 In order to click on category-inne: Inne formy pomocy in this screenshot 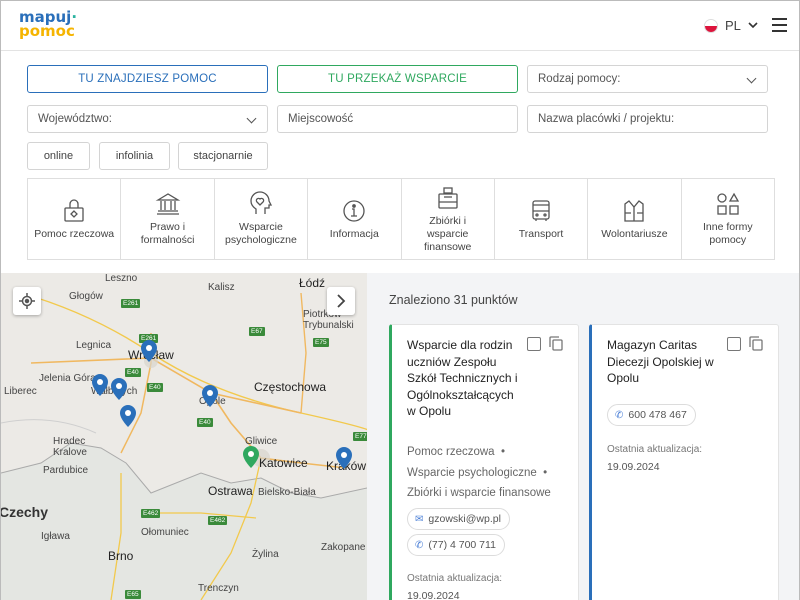, I will do `click(728, 219)`.